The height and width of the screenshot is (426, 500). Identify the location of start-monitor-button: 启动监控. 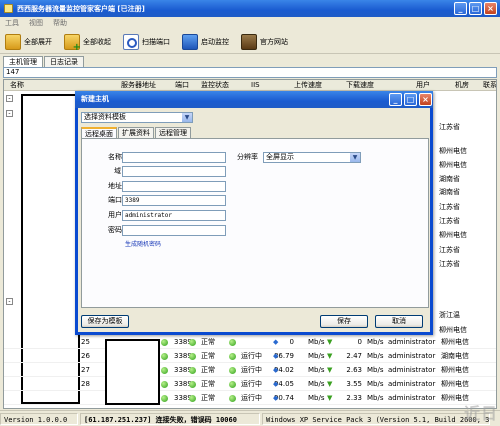
(205, 41).